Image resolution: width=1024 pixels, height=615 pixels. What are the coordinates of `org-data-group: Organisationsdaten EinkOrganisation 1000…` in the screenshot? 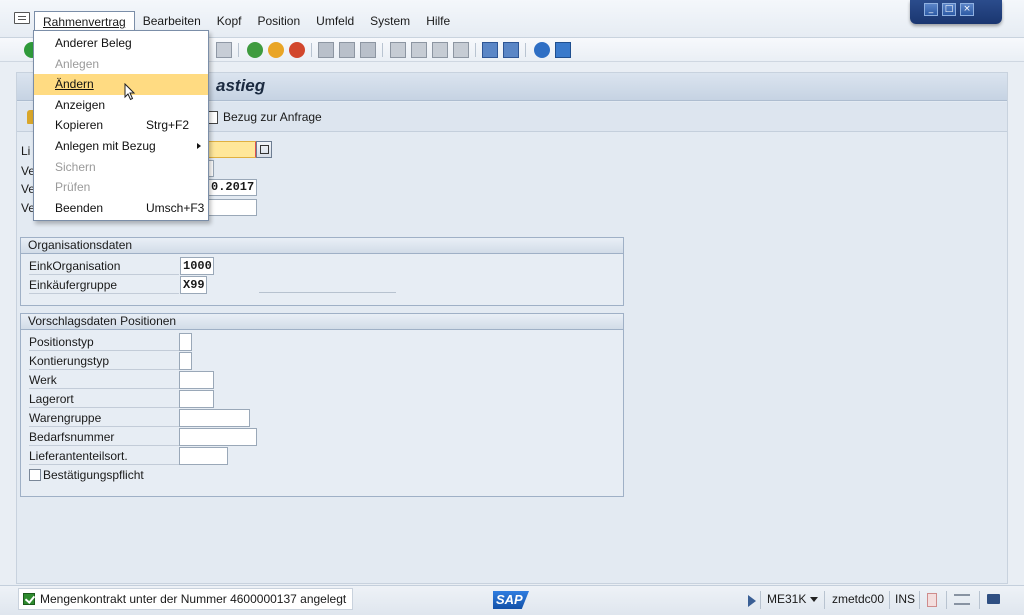 It's located at (322, 271).